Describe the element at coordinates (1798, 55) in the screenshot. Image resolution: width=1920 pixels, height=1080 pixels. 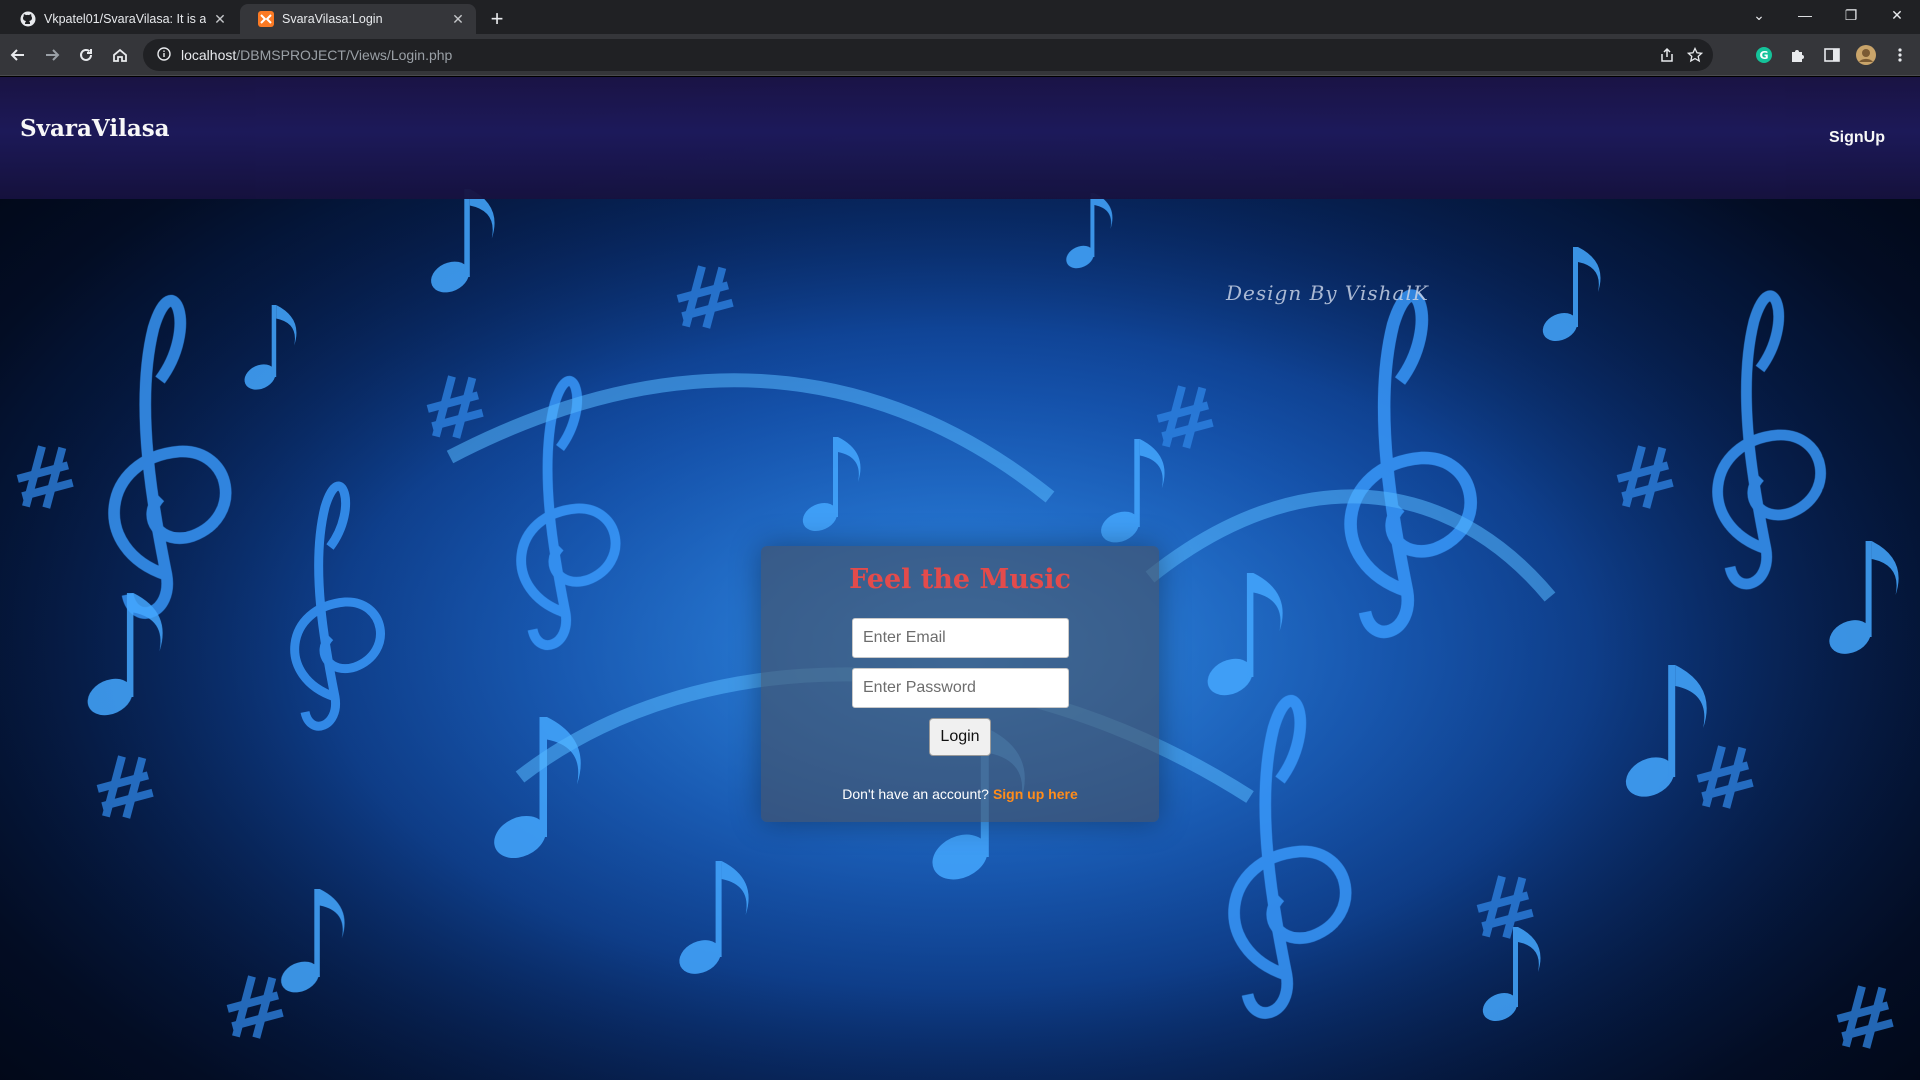
I see `extensions-puzzle-icon` at that location.